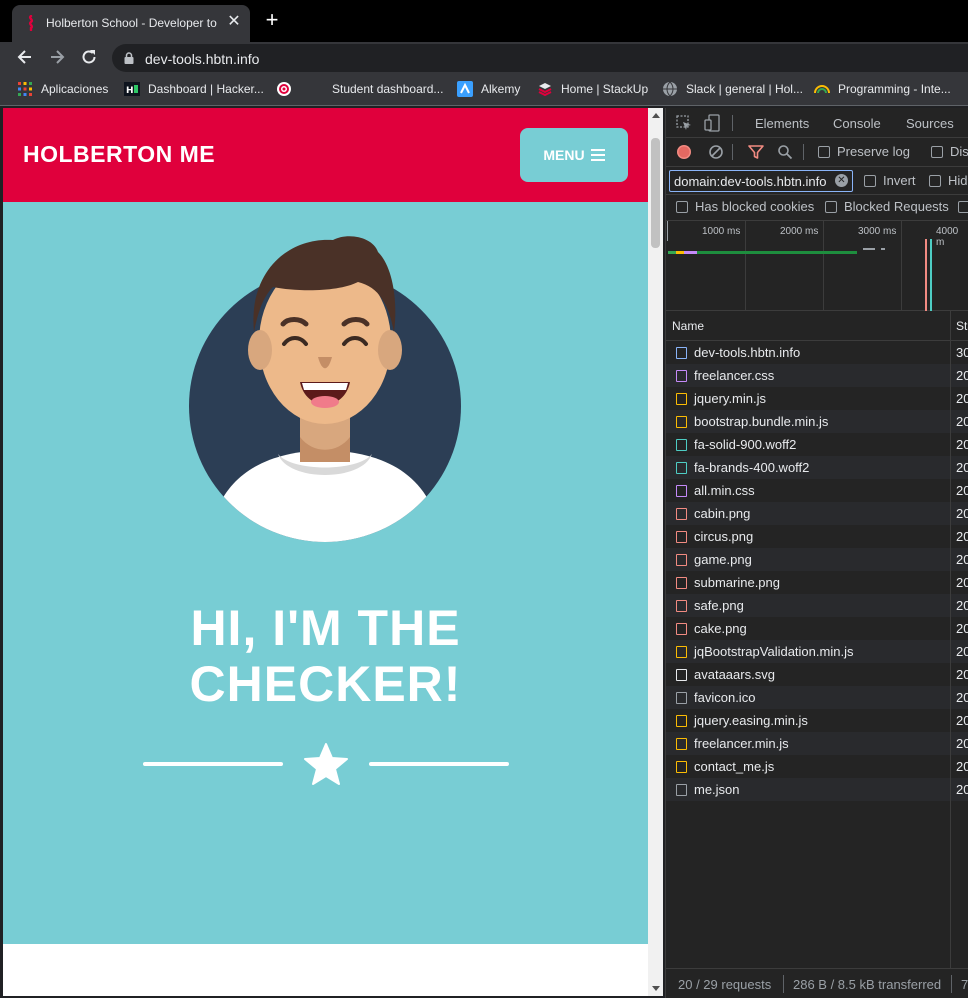  I want to click on request-row: jqBootstrapValidation.min.js 20, so click(817, 651).